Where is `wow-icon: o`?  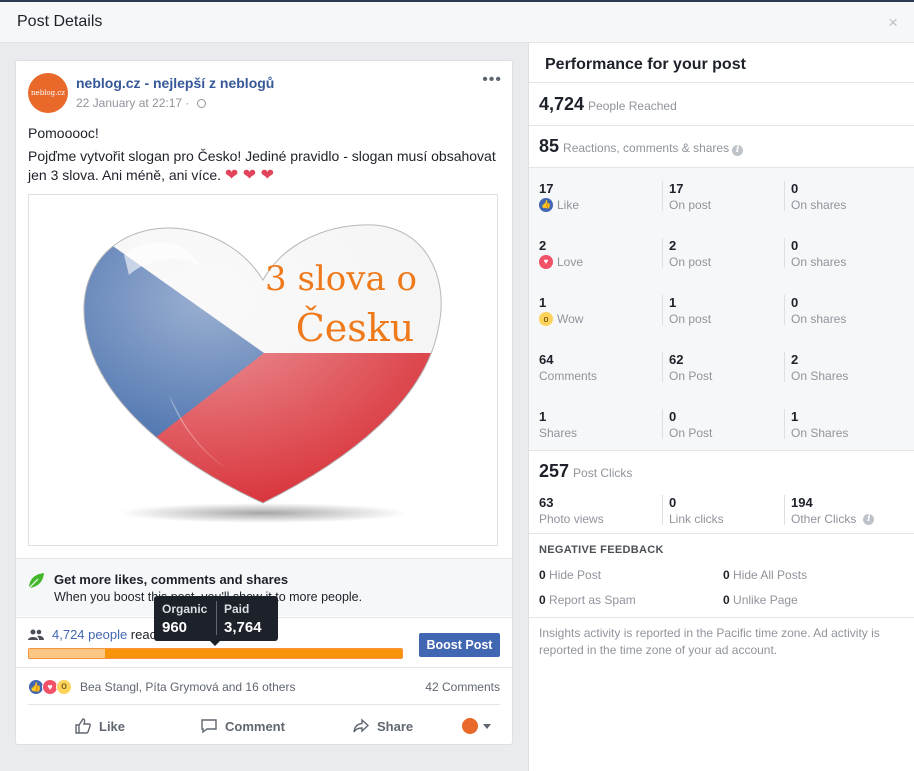
wow-icon: o is located at coordinates (546, 319).